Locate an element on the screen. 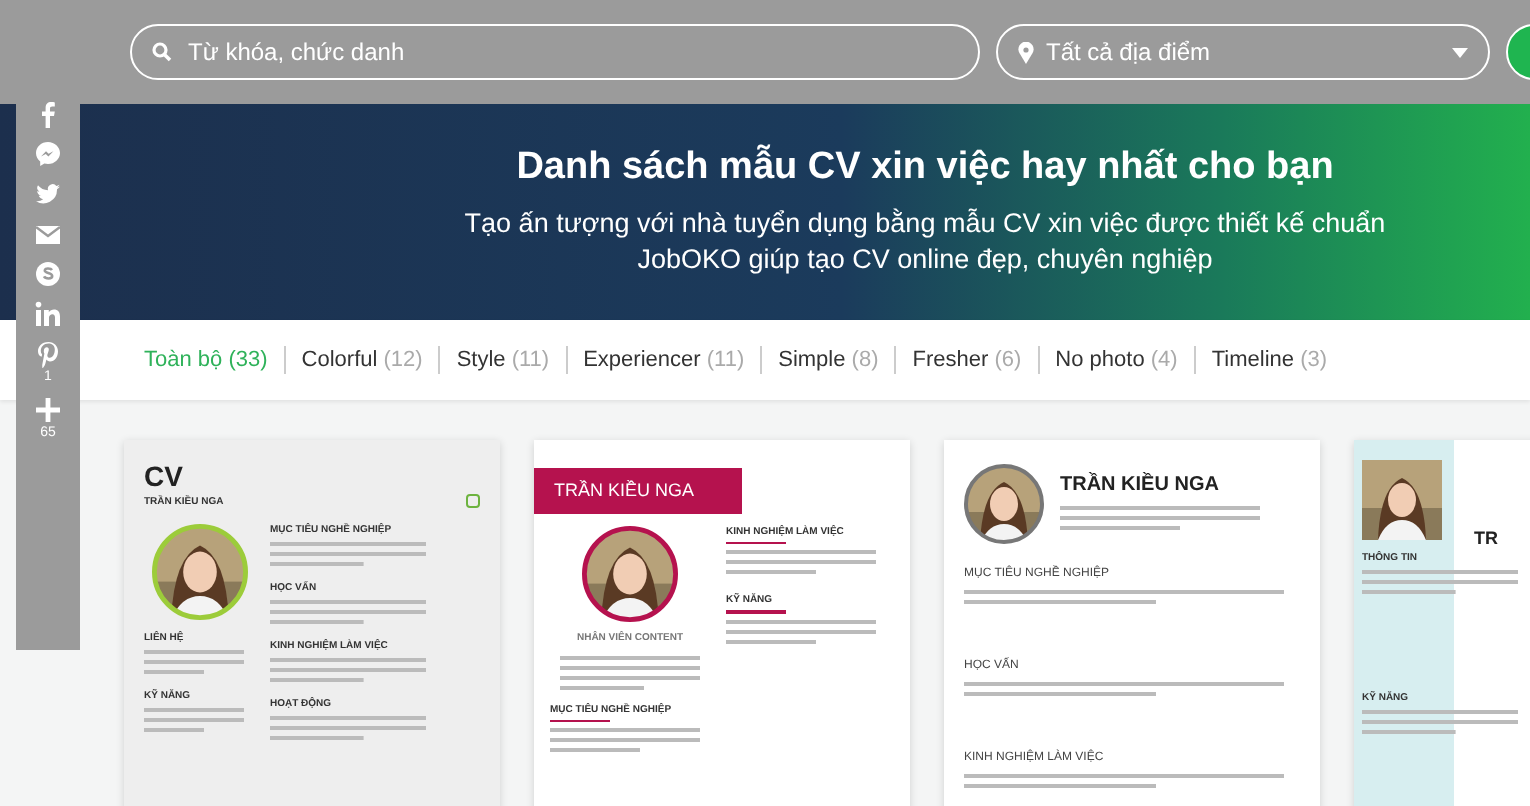  filter-tab: Style (11) is located at coordinates (503, 360).